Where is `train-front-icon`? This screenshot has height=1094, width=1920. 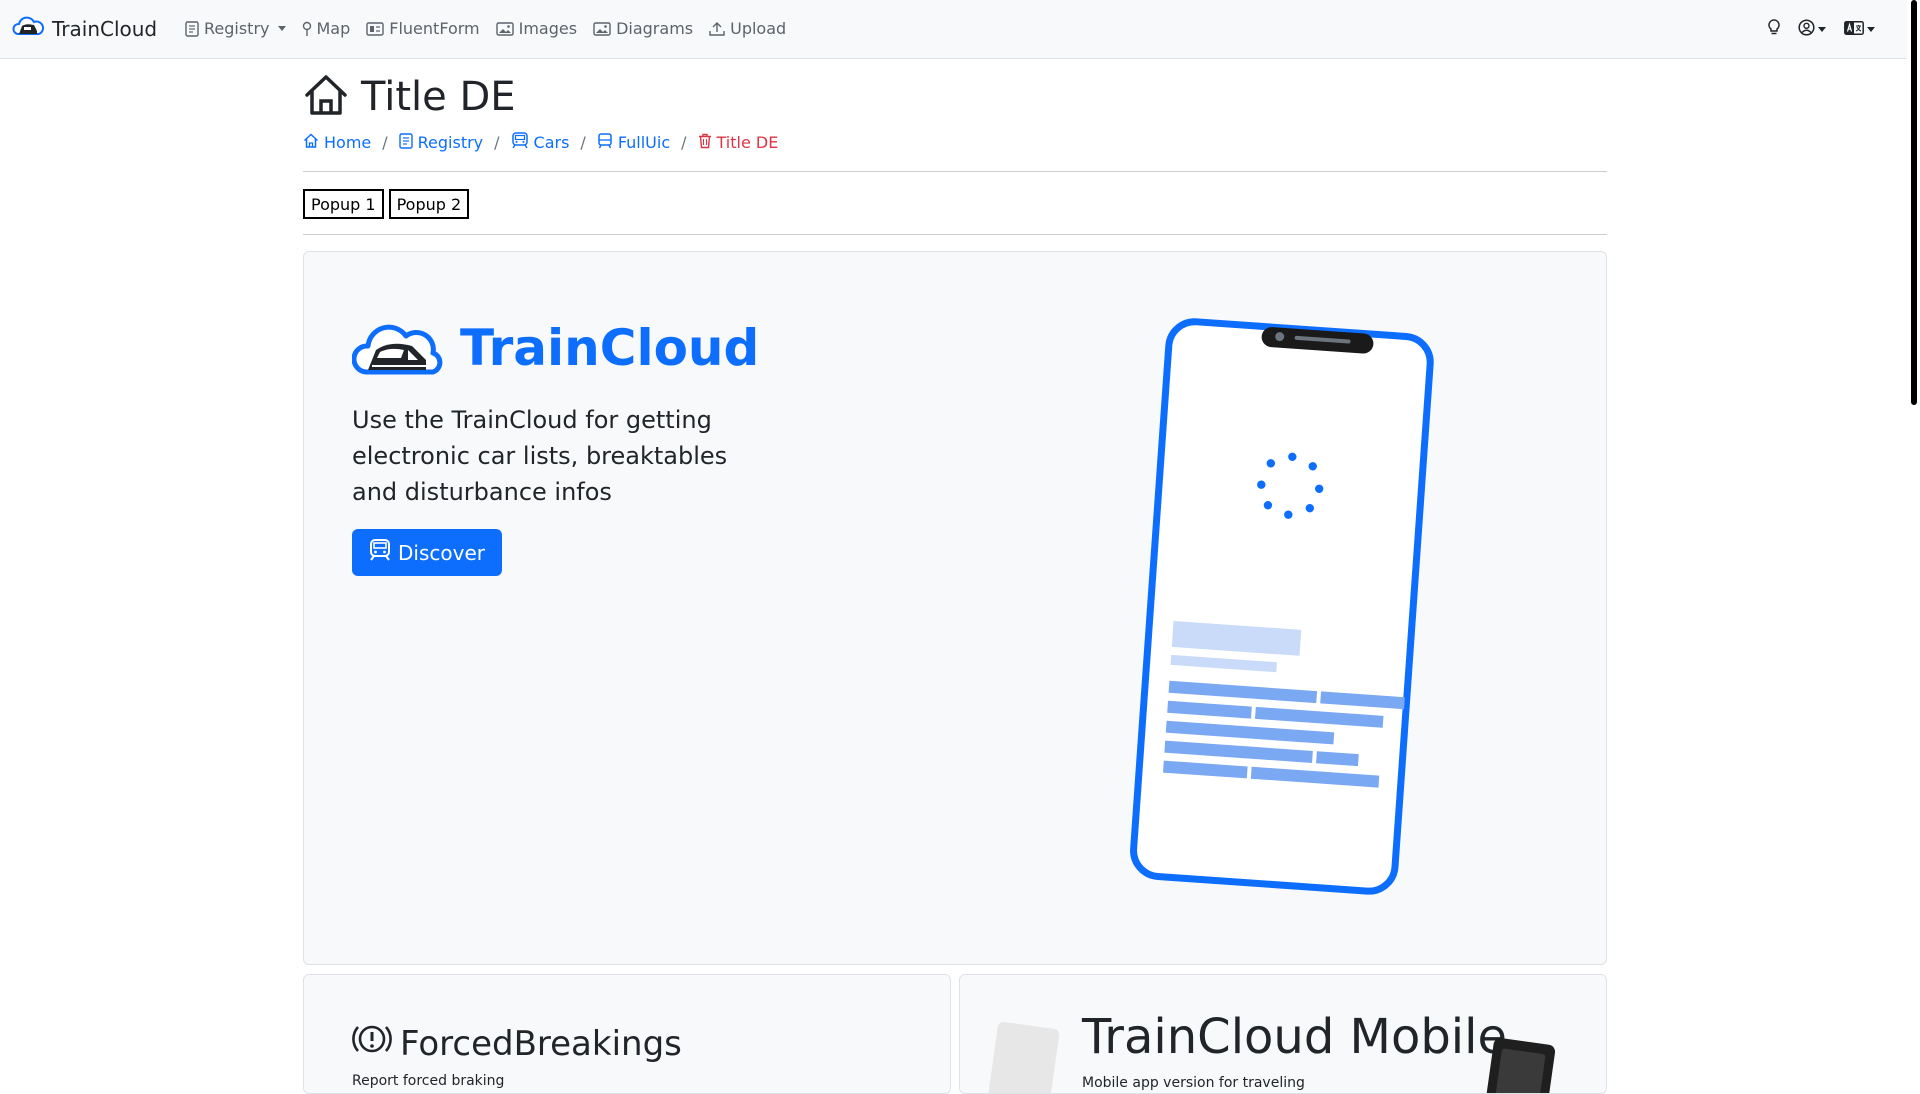
train-front-icon is located at coordinates (605, 142).